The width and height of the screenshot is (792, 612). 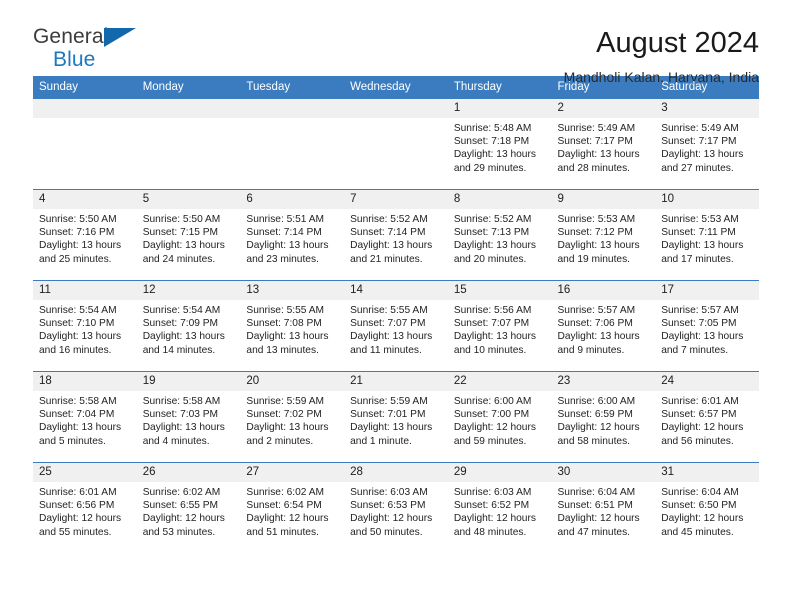 I want to click on sunset-text: Sunset: 7:13 PM, so click(x=491, y=233).